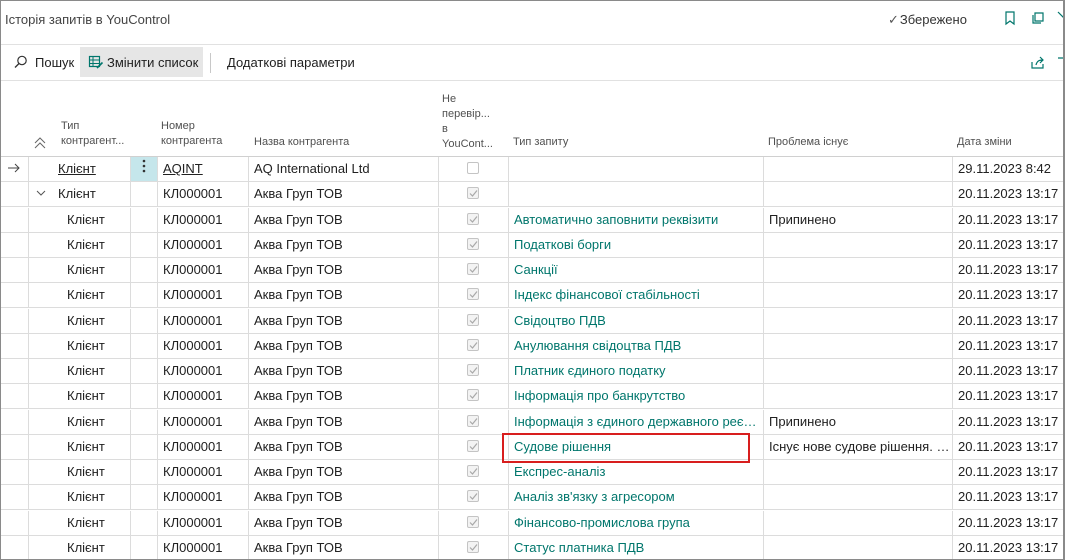 The height and width of the screenshot is (560, 1065). I want to click on cell-request-type: Анулювання свідоцтва ПДВ, so click(635, 346).